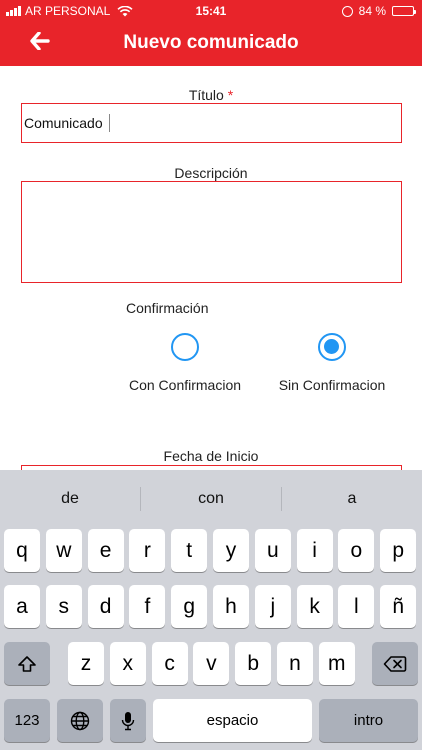 The width and height of the screenshot is (422, 750). I want to click on space-key: espacio, so click(232, 720).